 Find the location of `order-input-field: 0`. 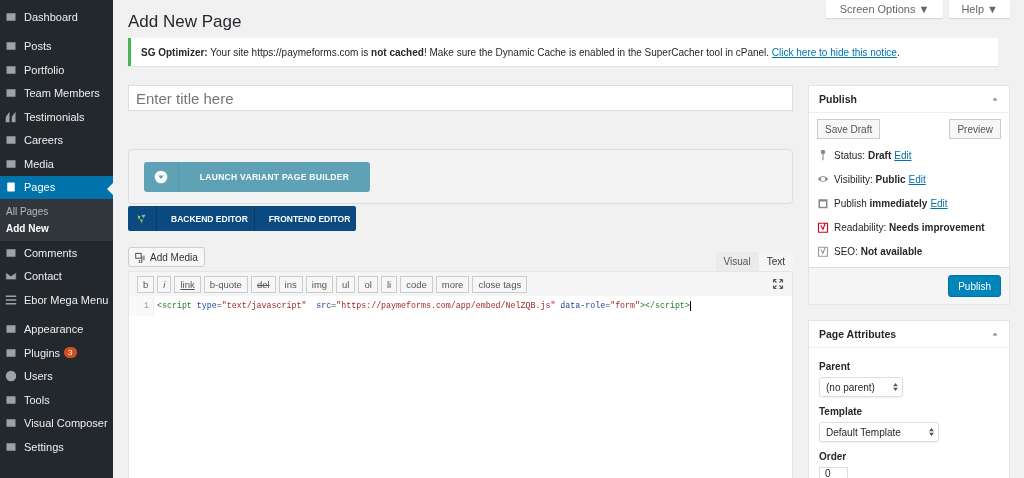

order-input-field: 0 is located at coordinates (833, 472).